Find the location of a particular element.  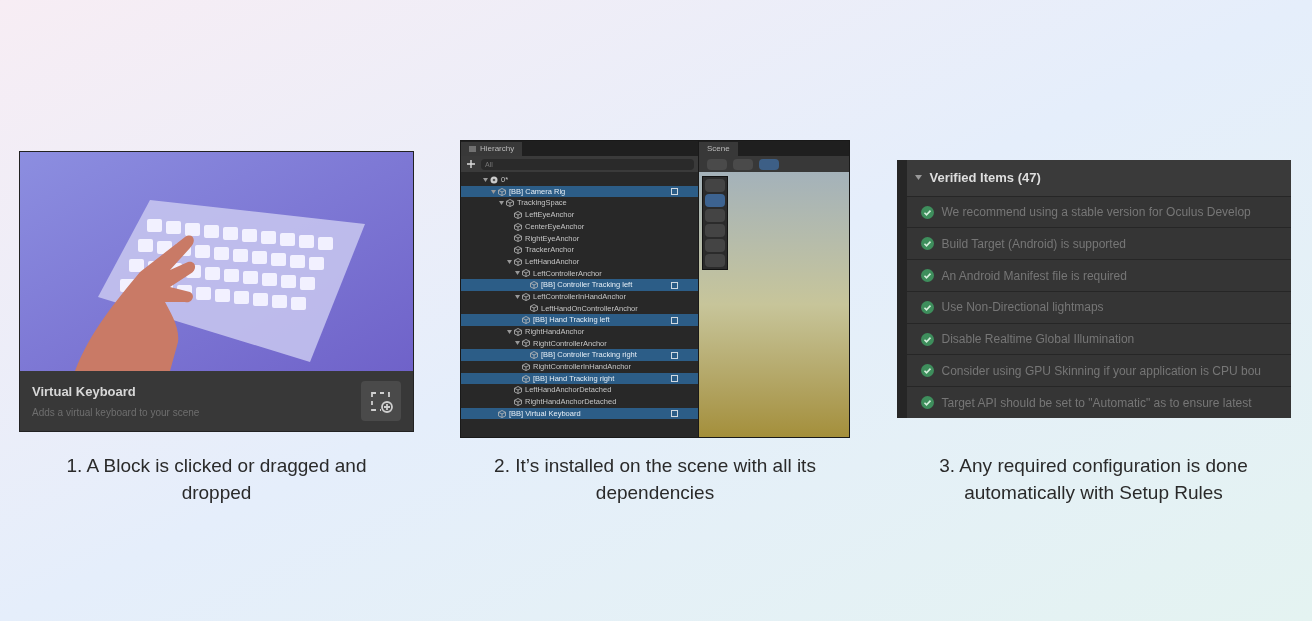

scene-tab: Scene is located at coordinates (718, 149).